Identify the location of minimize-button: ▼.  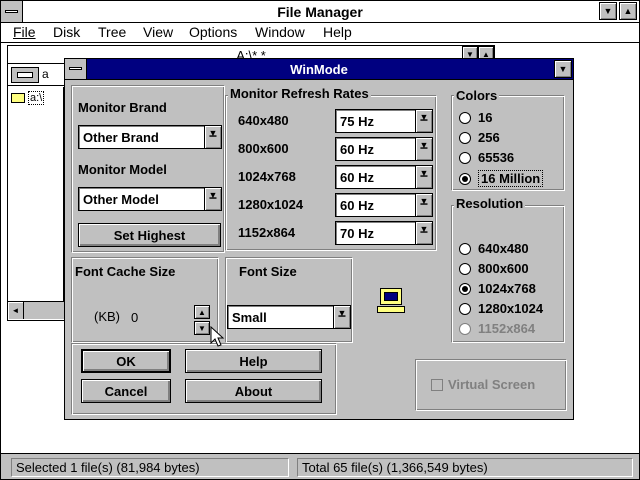
(608, 11).